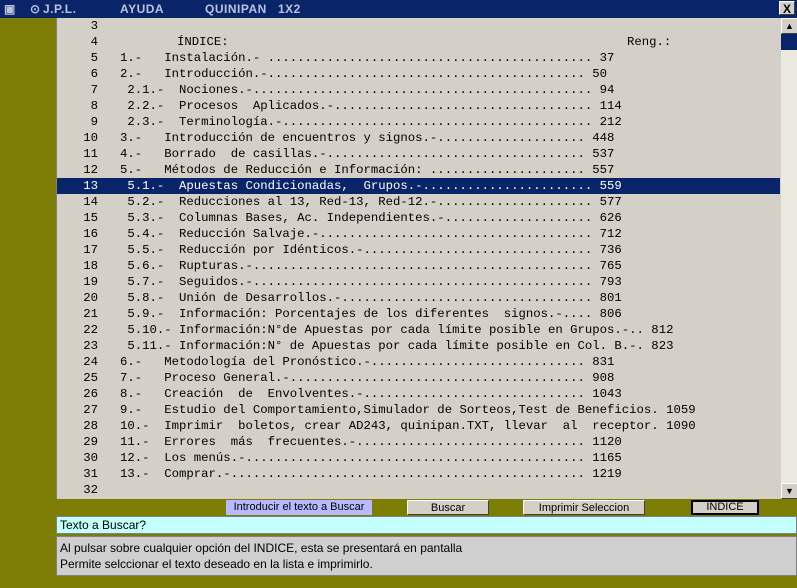  I want to click on line-number: 10, so click(90, 138).